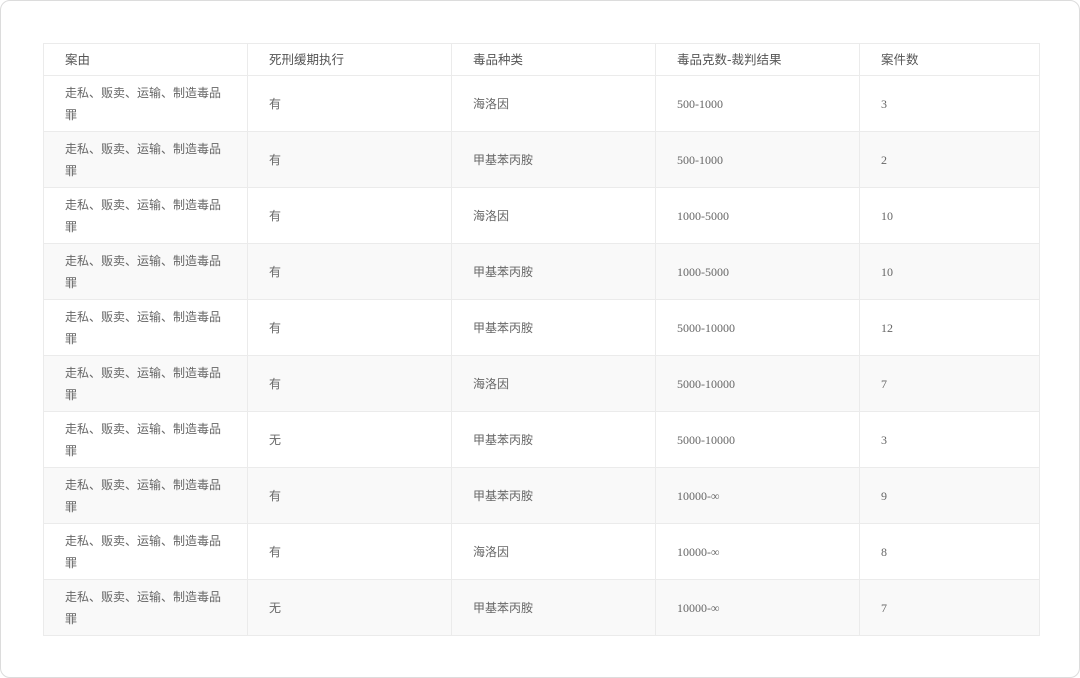 This screenshot has height=678, width=1080. I want to click on table-header-row: 案由 死刑缓期执行 毒品种类 毒品克数-裁判结果 案件数, so click(541, 59).